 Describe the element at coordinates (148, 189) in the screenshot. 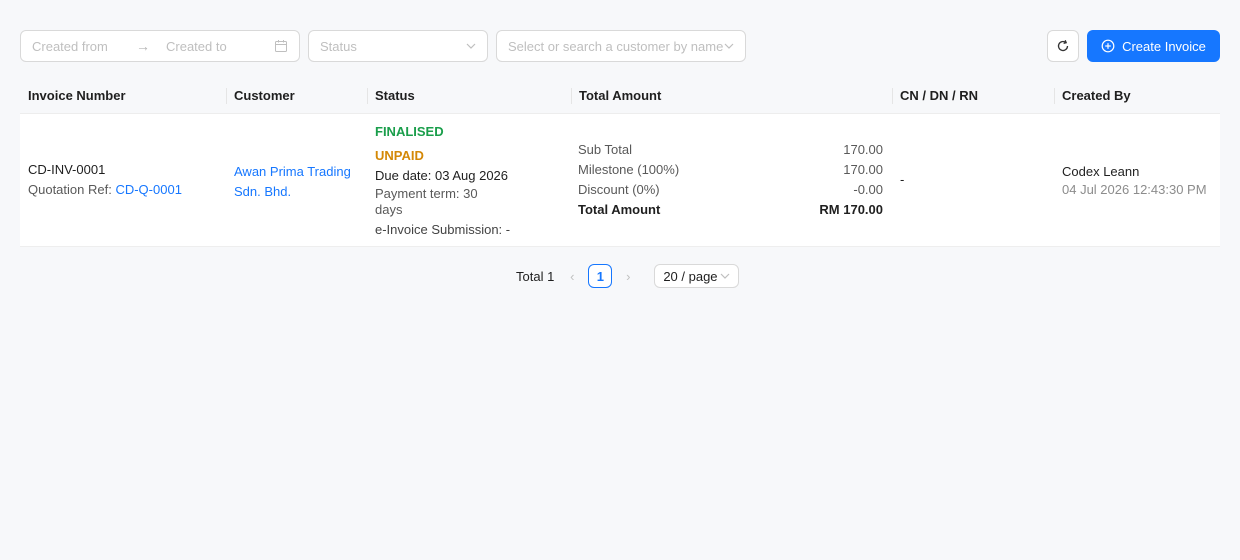

I see `quotation-ref-link: CD-Q-0001` at that location.